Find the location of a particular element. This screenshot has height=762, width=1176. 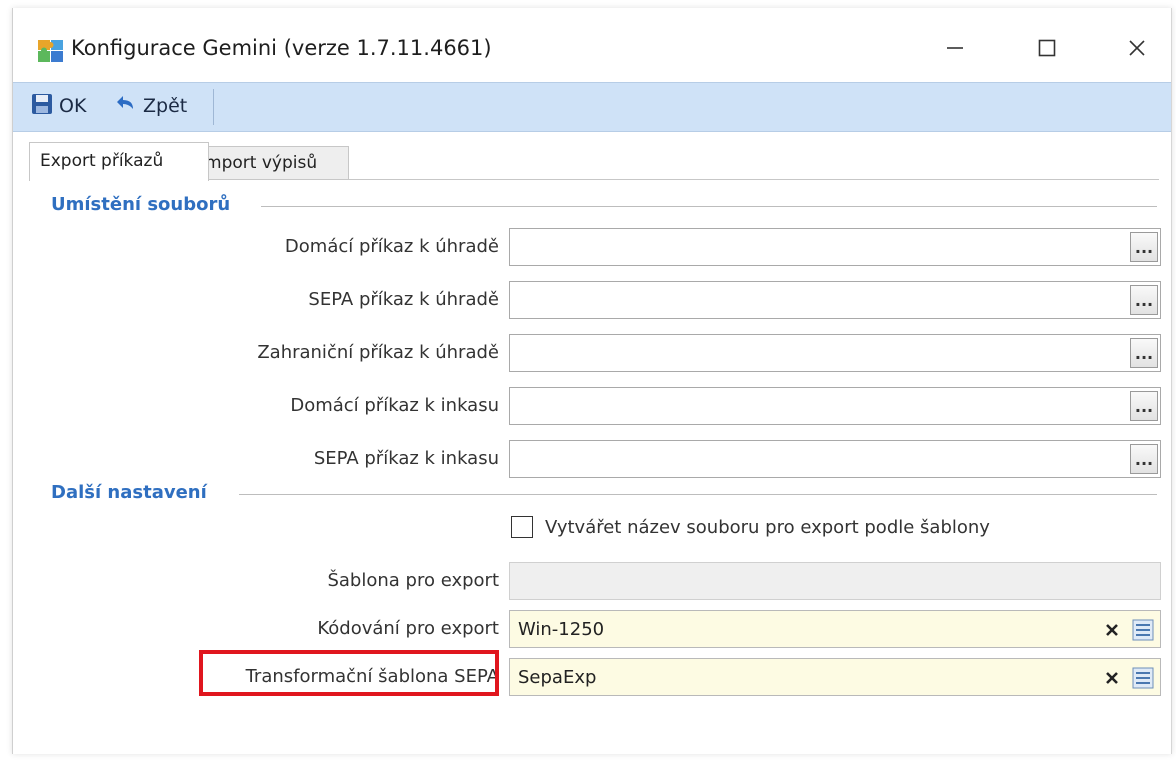

save-disk-icon is located at coordinates (42, 106).